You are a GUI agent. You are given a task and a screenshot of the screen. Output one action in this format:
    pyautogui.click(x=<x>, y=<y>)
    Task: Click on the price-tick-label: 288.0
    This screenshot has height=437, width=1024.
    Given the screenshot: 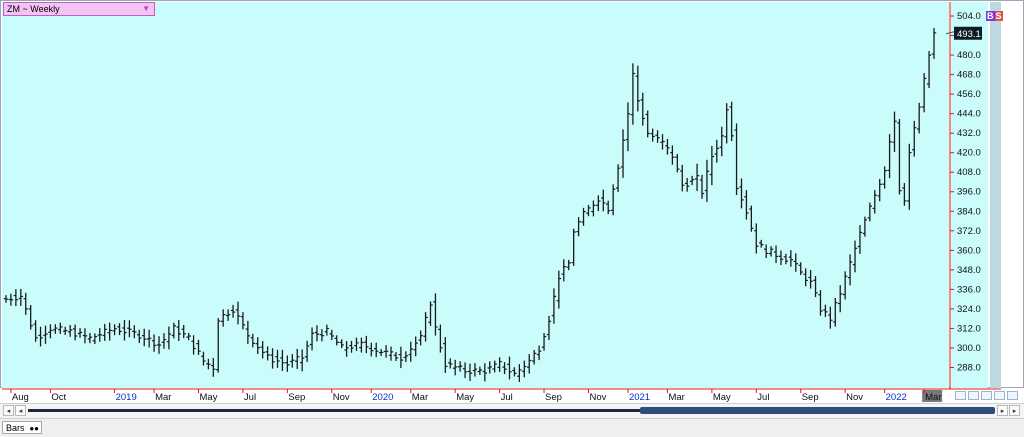 What is the action you would take?
    pyautogui.click(x=969, y=367)
    